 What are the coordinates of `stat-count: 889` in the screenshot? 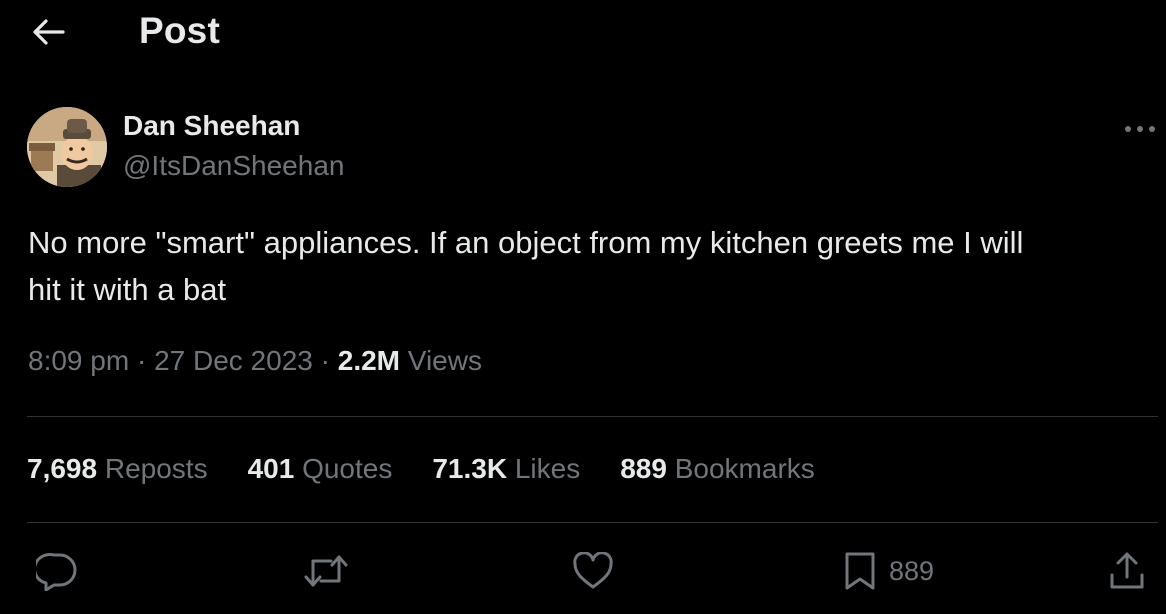 It's located at (643, 468).